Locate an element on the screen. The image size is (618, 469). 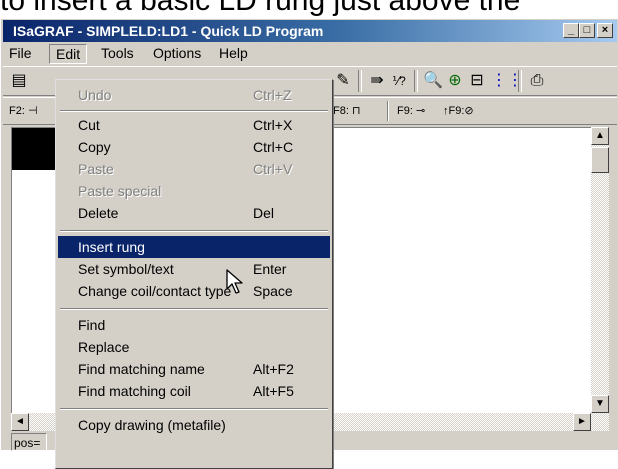
menu-item-replace: Replace is located at coordinates (194, 347).